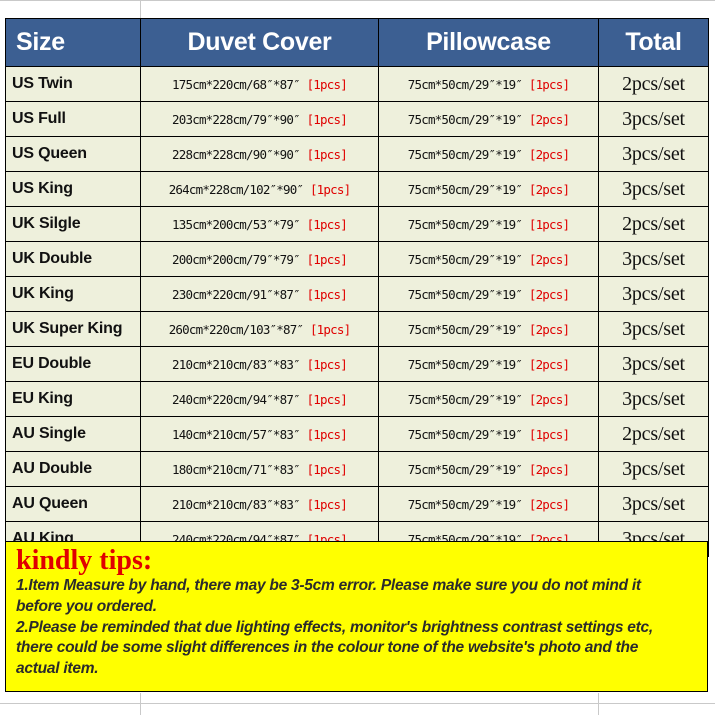 The image size is (715, 715). I want to click on cell-duvet-cover: 203cm*228cm/79″*90″ [1pcs], so click(259, 119).